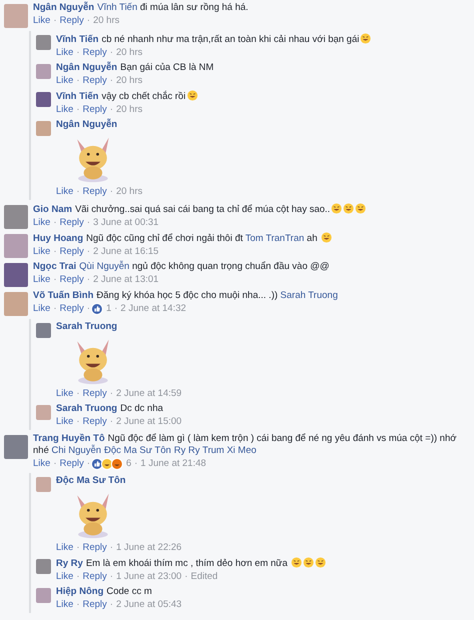 This screenshot has height=620, width=474. I want to click on comment-time: 2 June at 05:43, so click(149, 604).